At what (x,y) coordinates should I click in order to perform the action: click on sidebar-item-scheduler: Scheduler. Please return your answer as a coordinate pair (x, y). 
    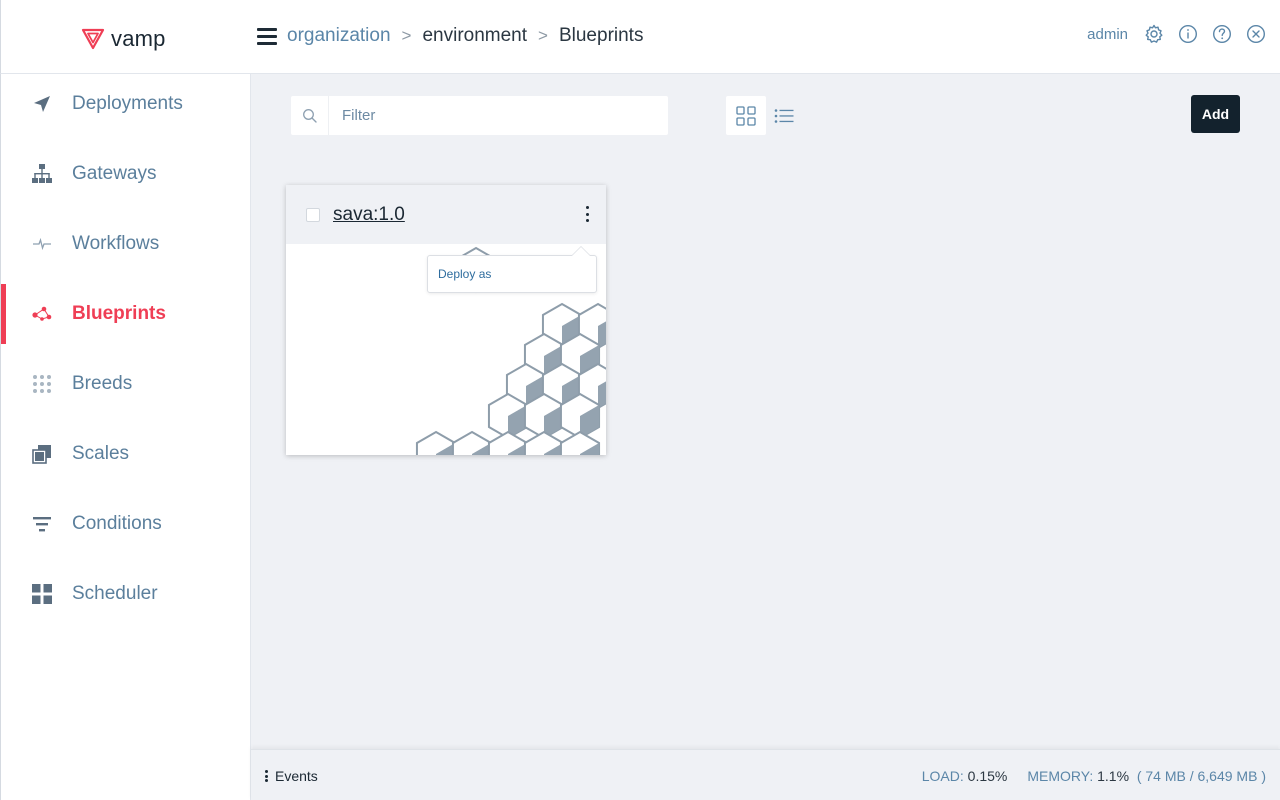
    Looking at the image, I should click on (126, 594).